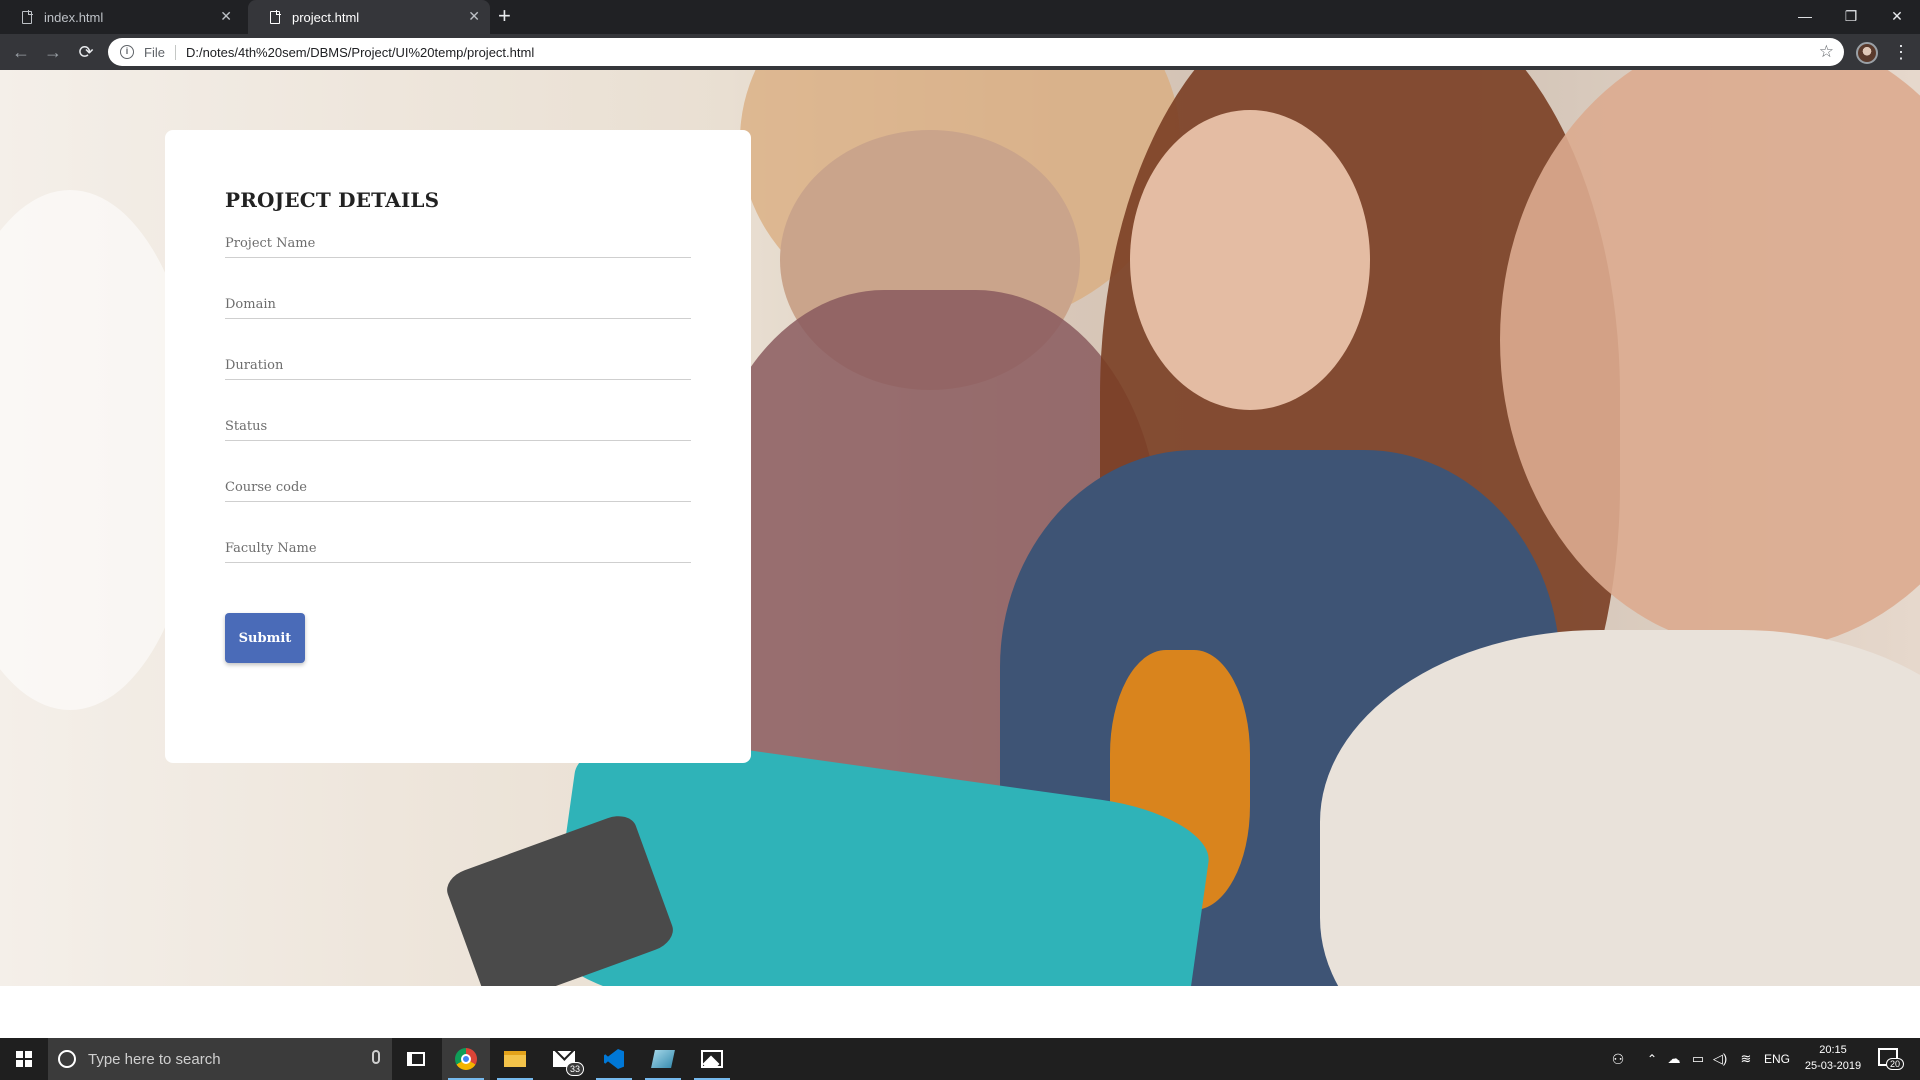 This screenshot has height=1080, width=1920. What do you see at coordinates (265, 638) in the screenshot?
I see `submit-button: Submit` at bounding box center [265, 638].